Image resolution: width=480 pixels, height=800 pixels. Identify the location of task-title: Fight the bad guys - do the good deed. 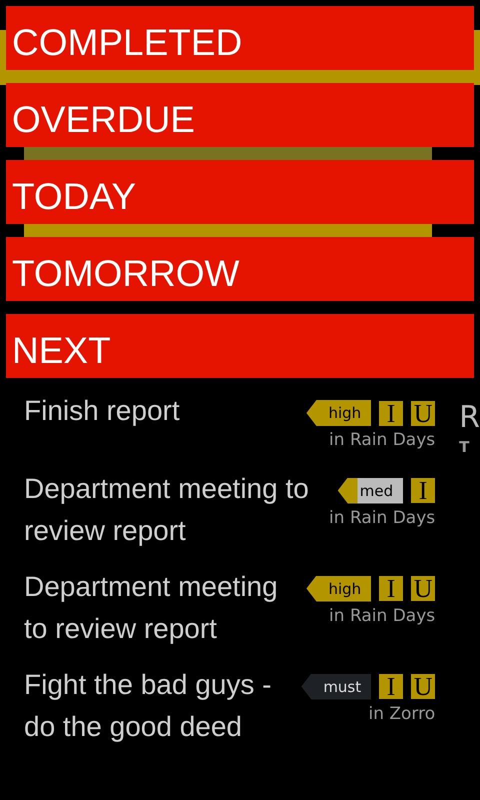
(160, 706).